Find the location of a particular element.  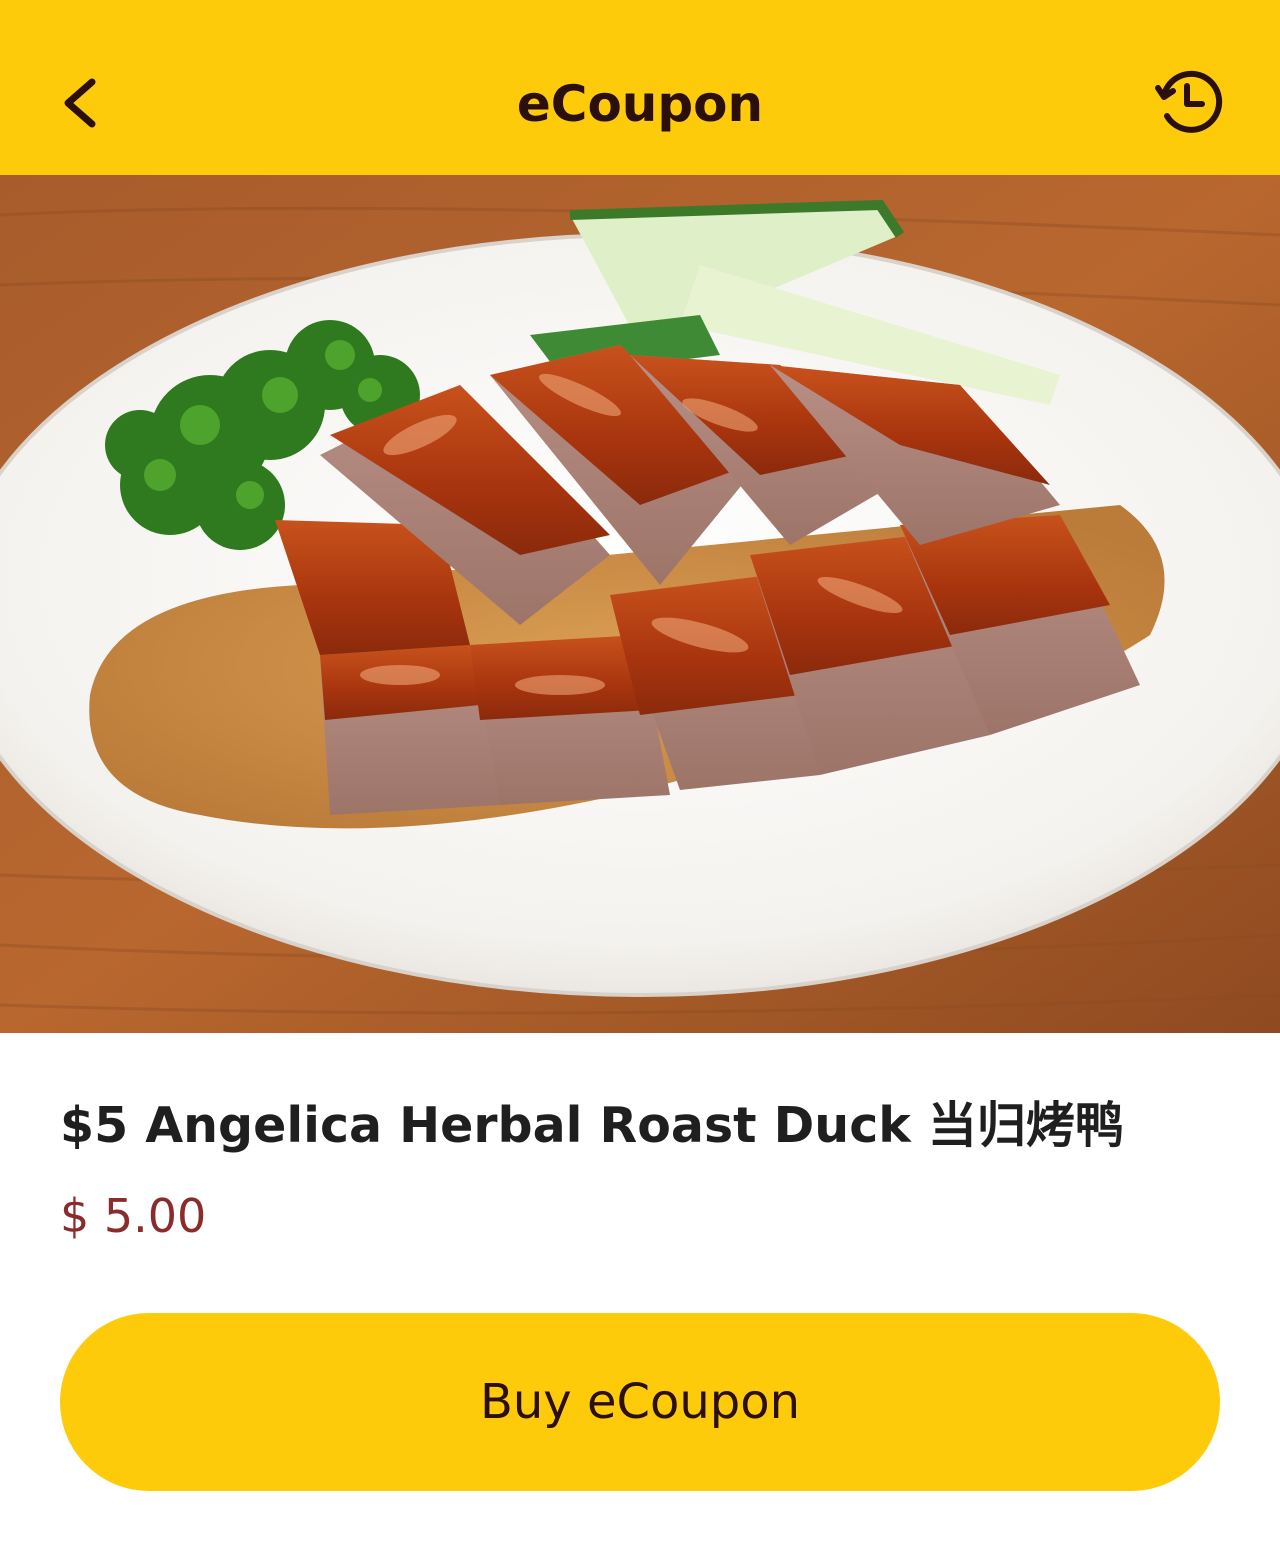

history-button is located at coordinates (1190, 102).